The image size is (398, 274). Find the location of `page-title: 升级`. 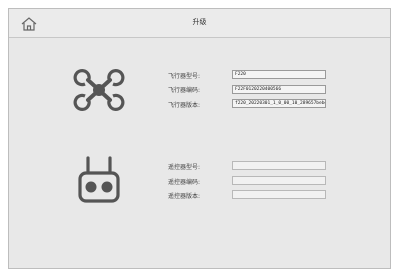

page-title: 升级 is located at coordinates (199, 22).